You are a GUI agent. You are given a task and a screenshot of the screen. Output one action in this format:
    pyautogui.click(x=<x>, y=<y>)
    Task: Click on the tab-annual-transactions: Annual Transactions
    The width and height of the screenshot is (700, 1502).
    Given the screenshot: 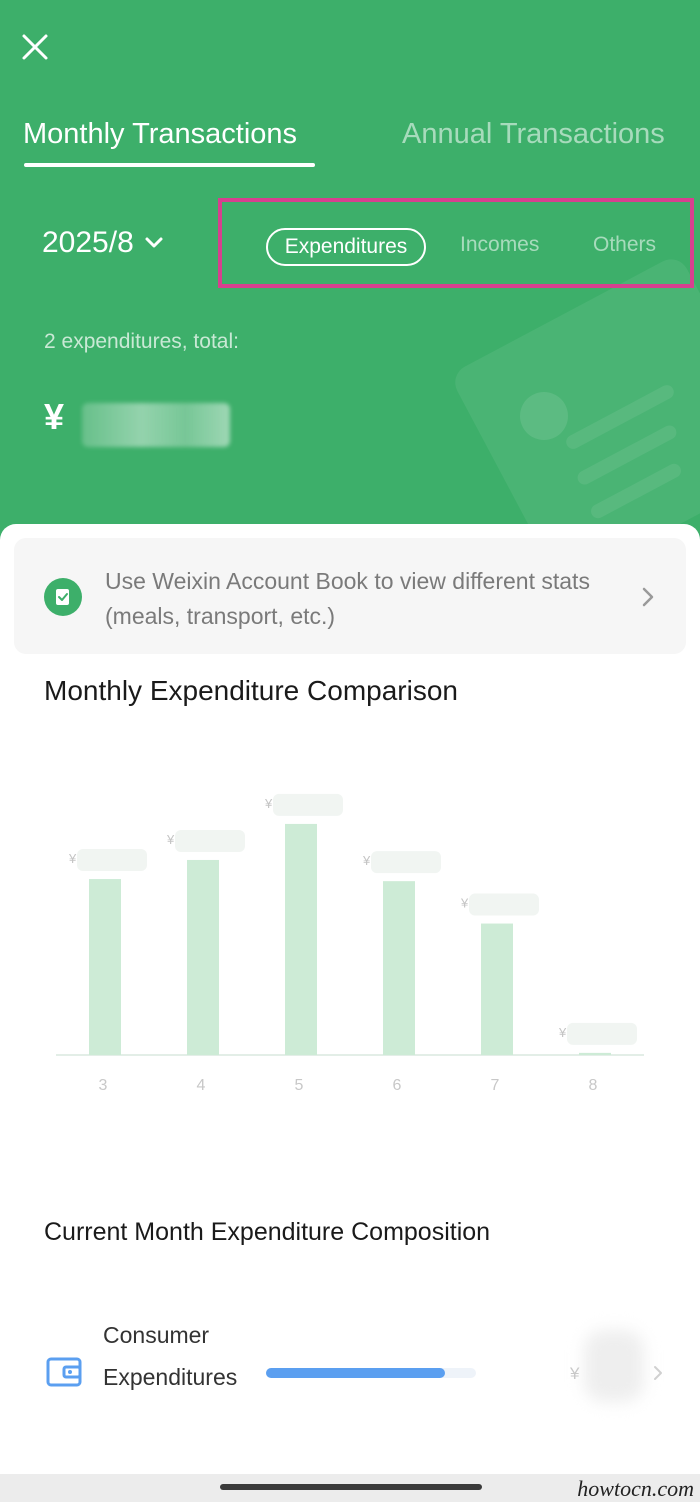 What is the action you would take?
    pyautogui.click(x=533, y=134)
    